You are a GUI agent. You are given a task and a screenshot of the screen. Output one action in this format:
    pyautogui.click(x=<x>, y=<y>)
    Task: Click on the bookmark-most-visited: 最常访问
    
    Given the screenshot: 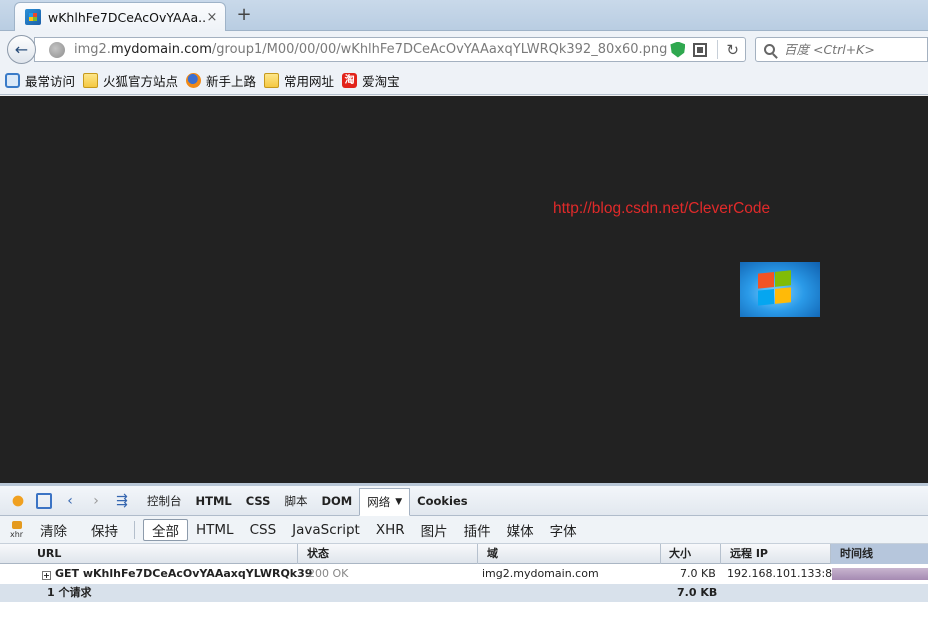 What is the action you would take?
    pyautogui.click(x=40, y=80)
    